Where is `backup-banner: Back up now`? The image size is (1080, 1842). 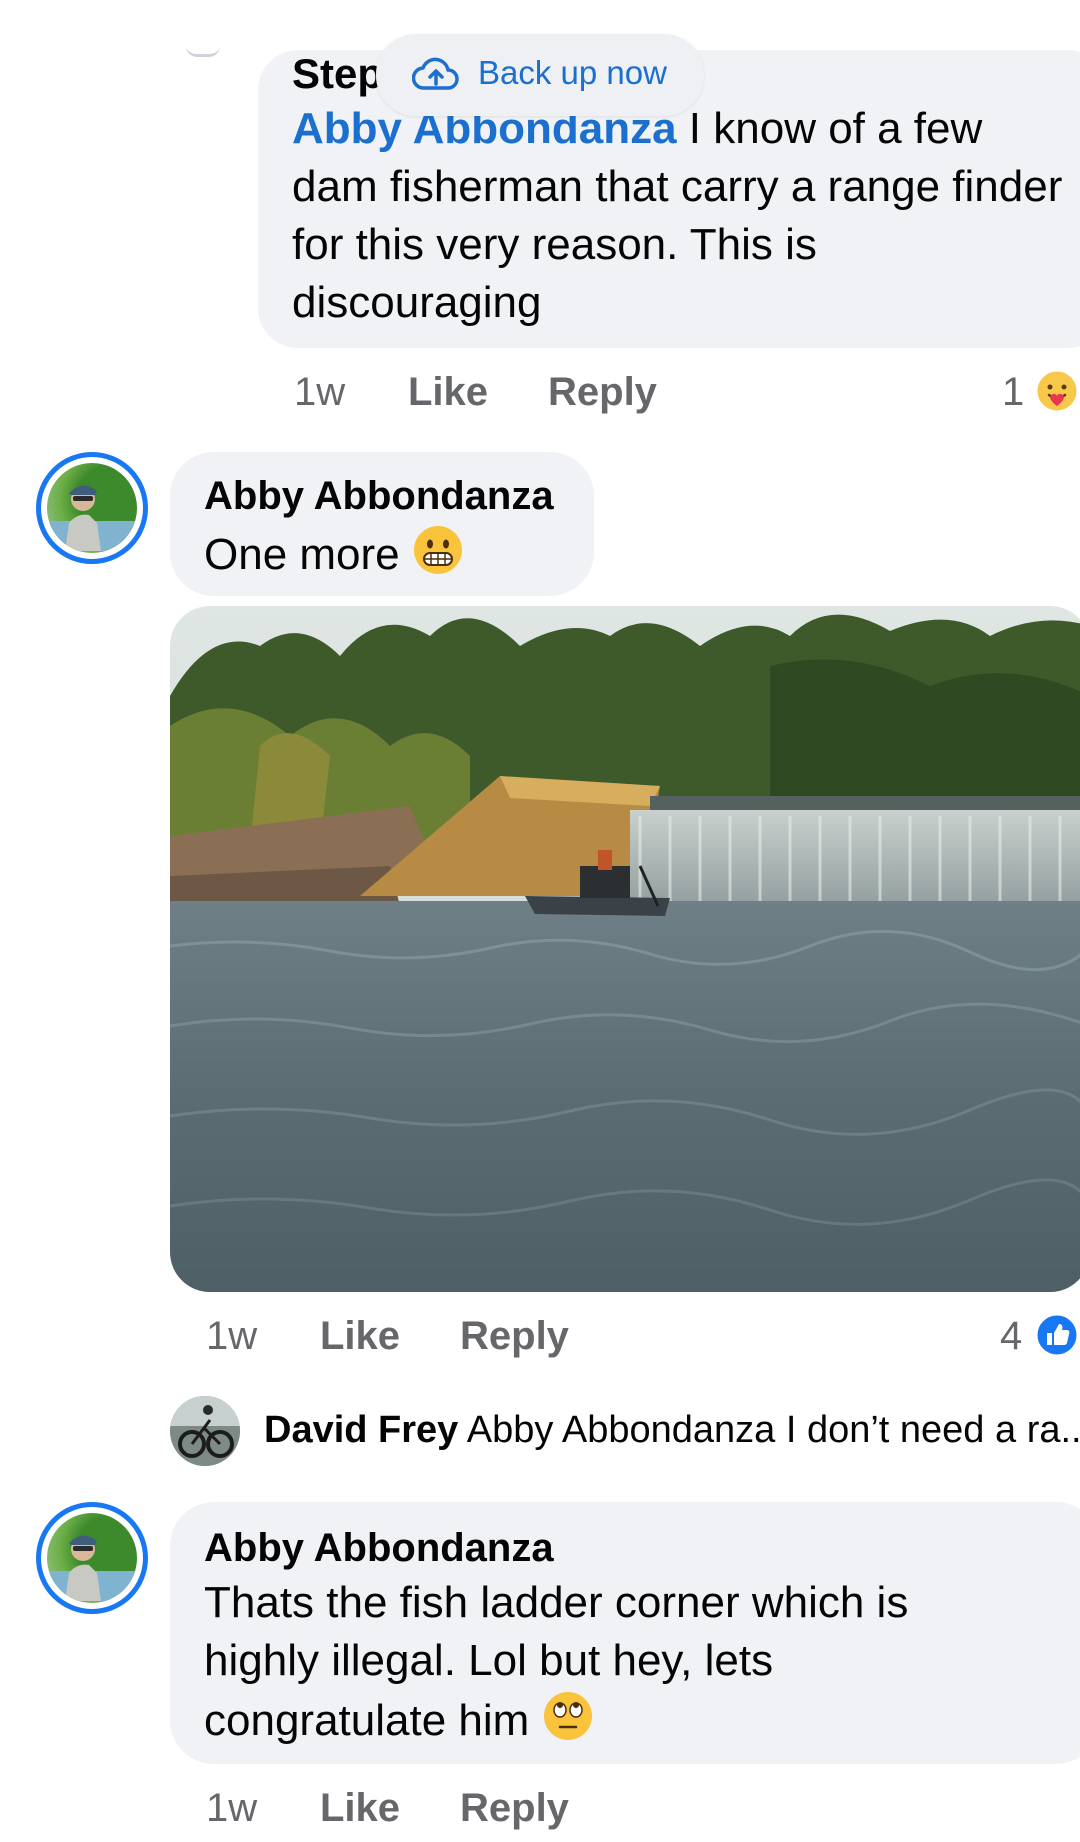
backup-banner: Back up now is located at coordinates (540, 75).